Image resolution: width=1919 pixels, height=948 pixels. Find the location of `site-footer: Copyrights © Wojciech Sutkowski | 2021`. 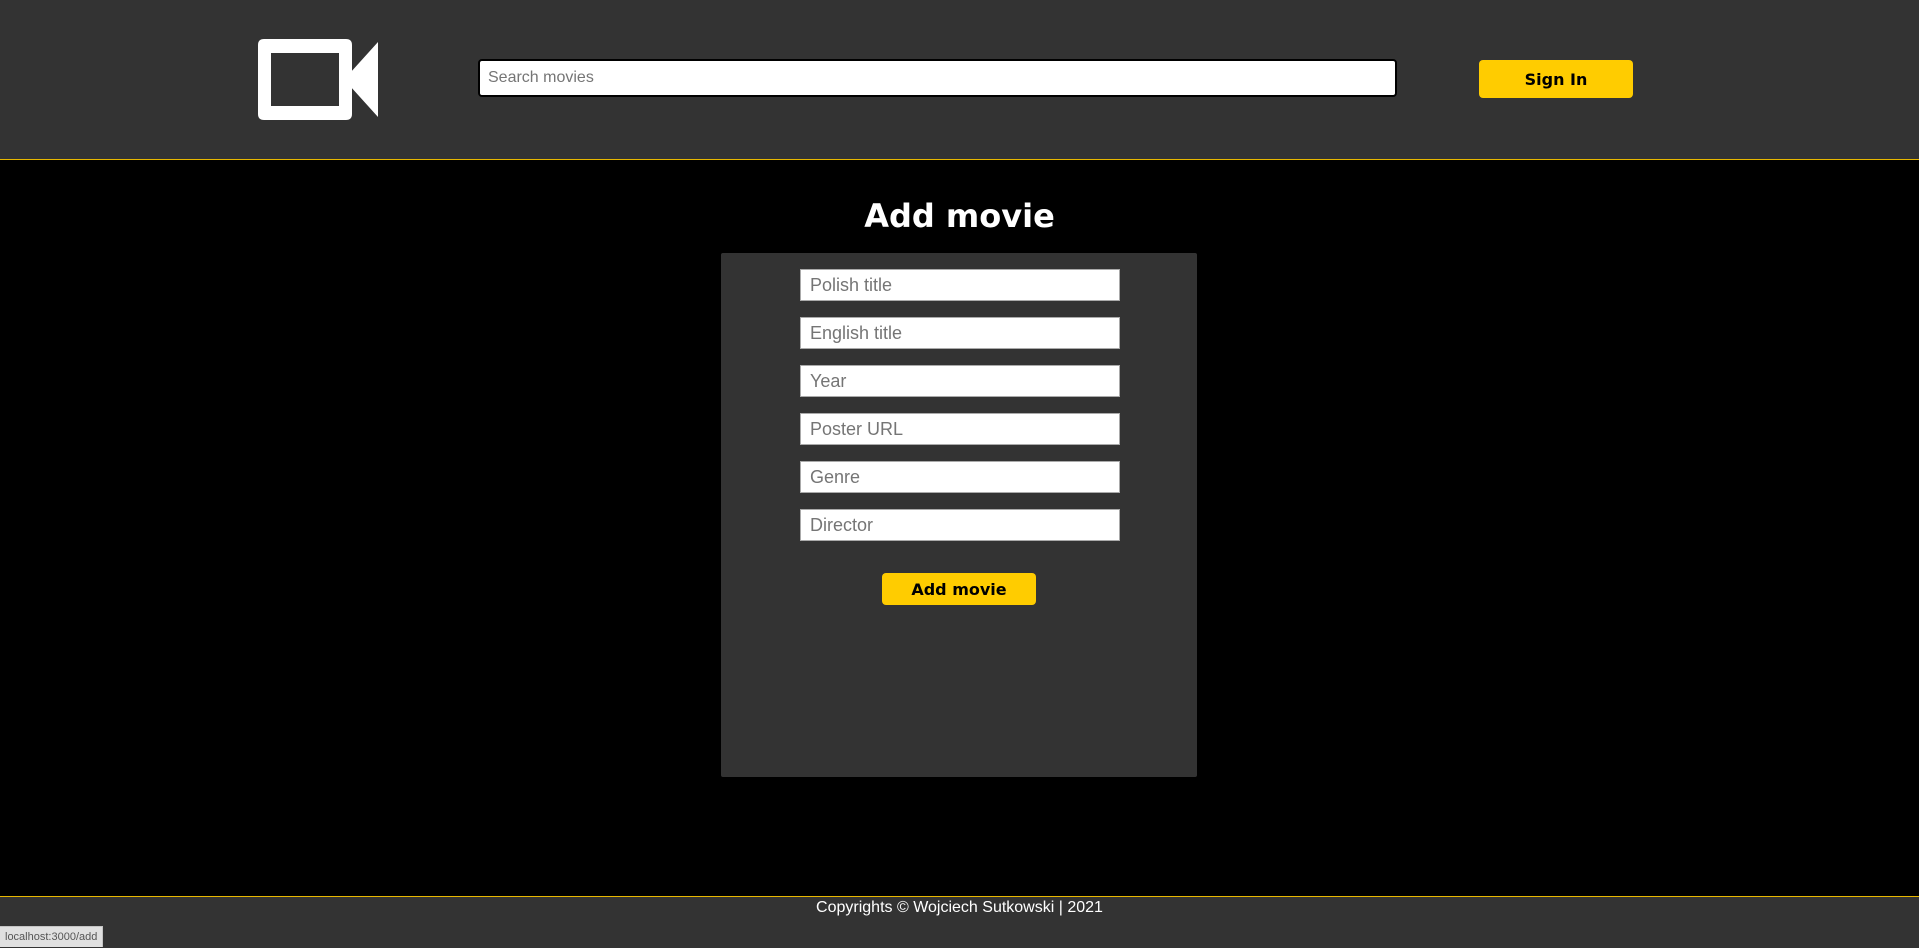

site-footer: Copyrights © Wojciech Sutkowski | 2021 is located at coordinates (959, 922).